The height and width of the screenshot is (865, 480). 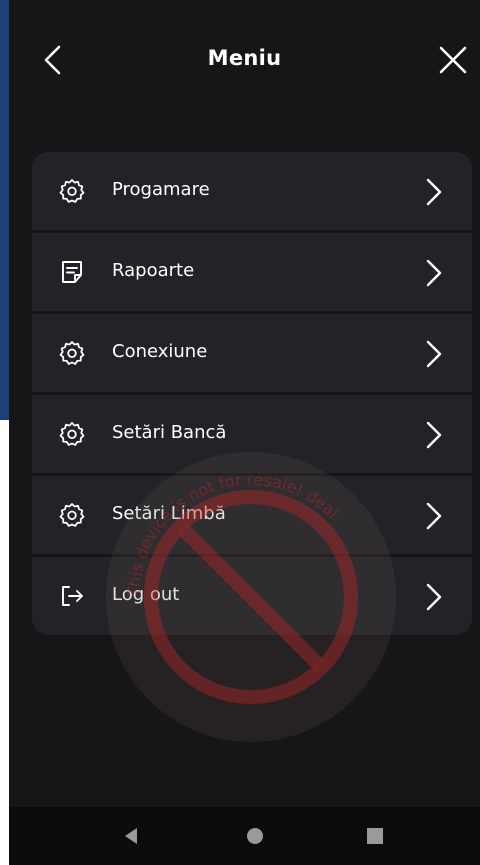 I want to click on menu-item-label: Setări Bancă, so click(x=169, y=432).